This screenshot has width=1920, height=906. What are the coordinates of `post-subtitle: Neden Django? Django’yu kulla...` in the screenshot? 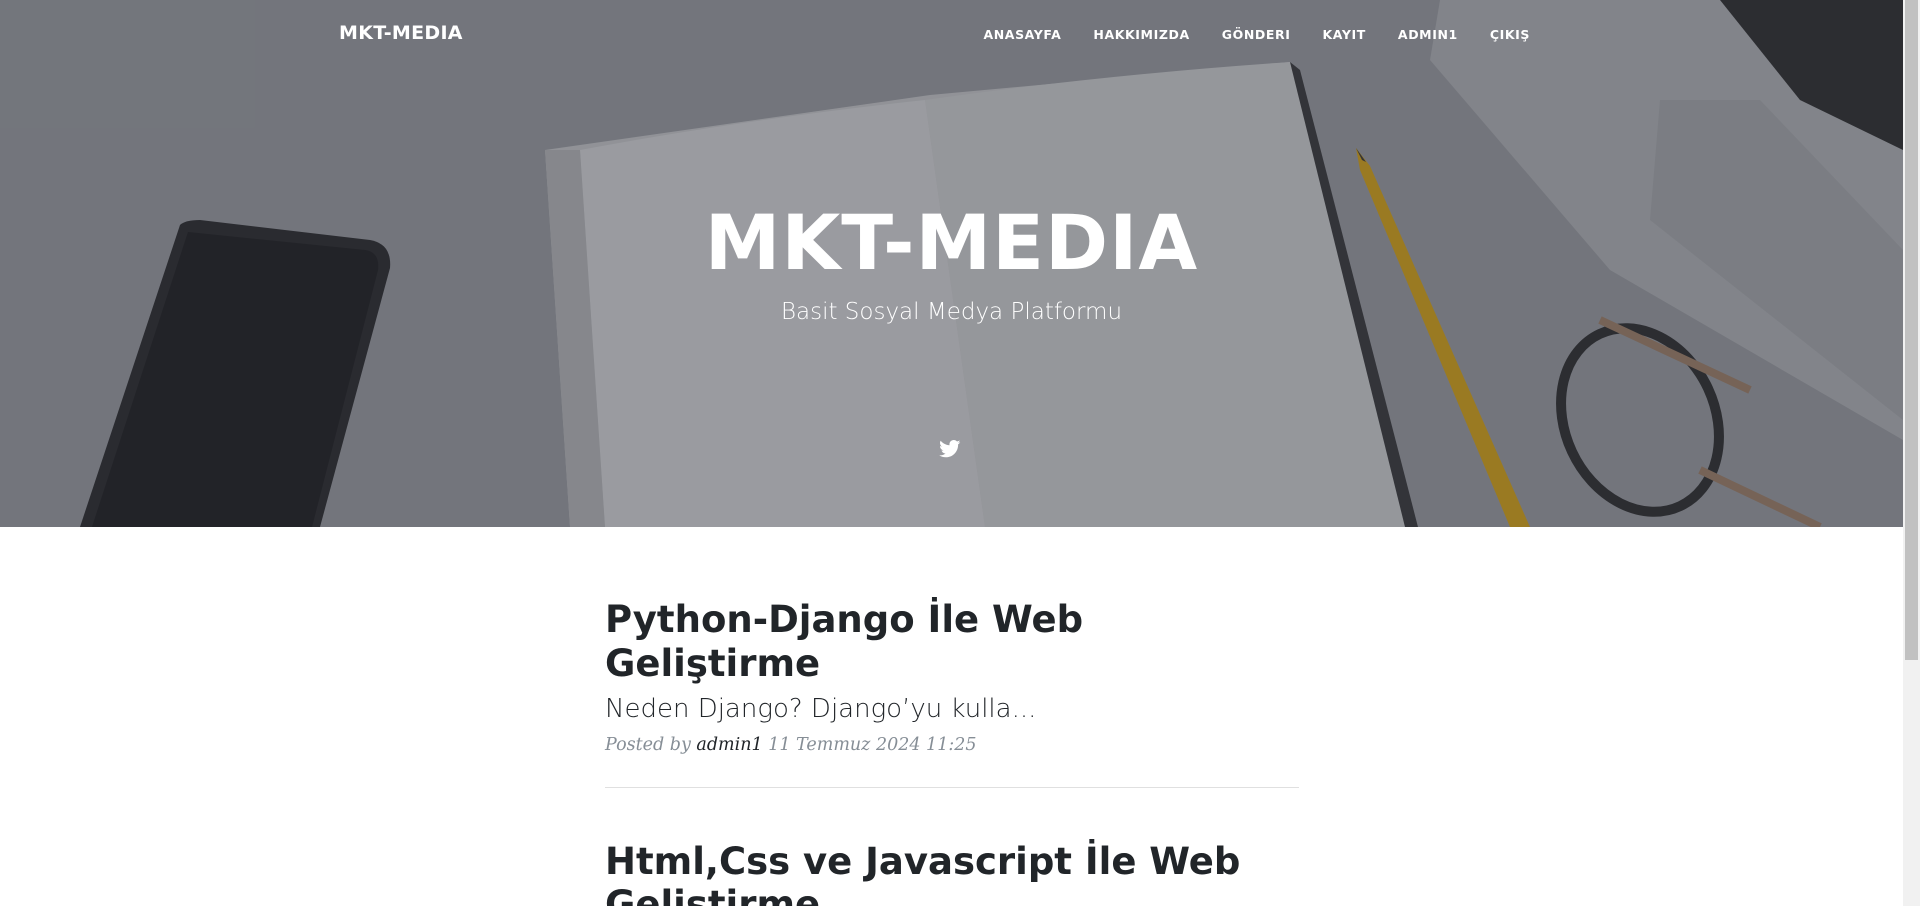 It's located at (952, 709).